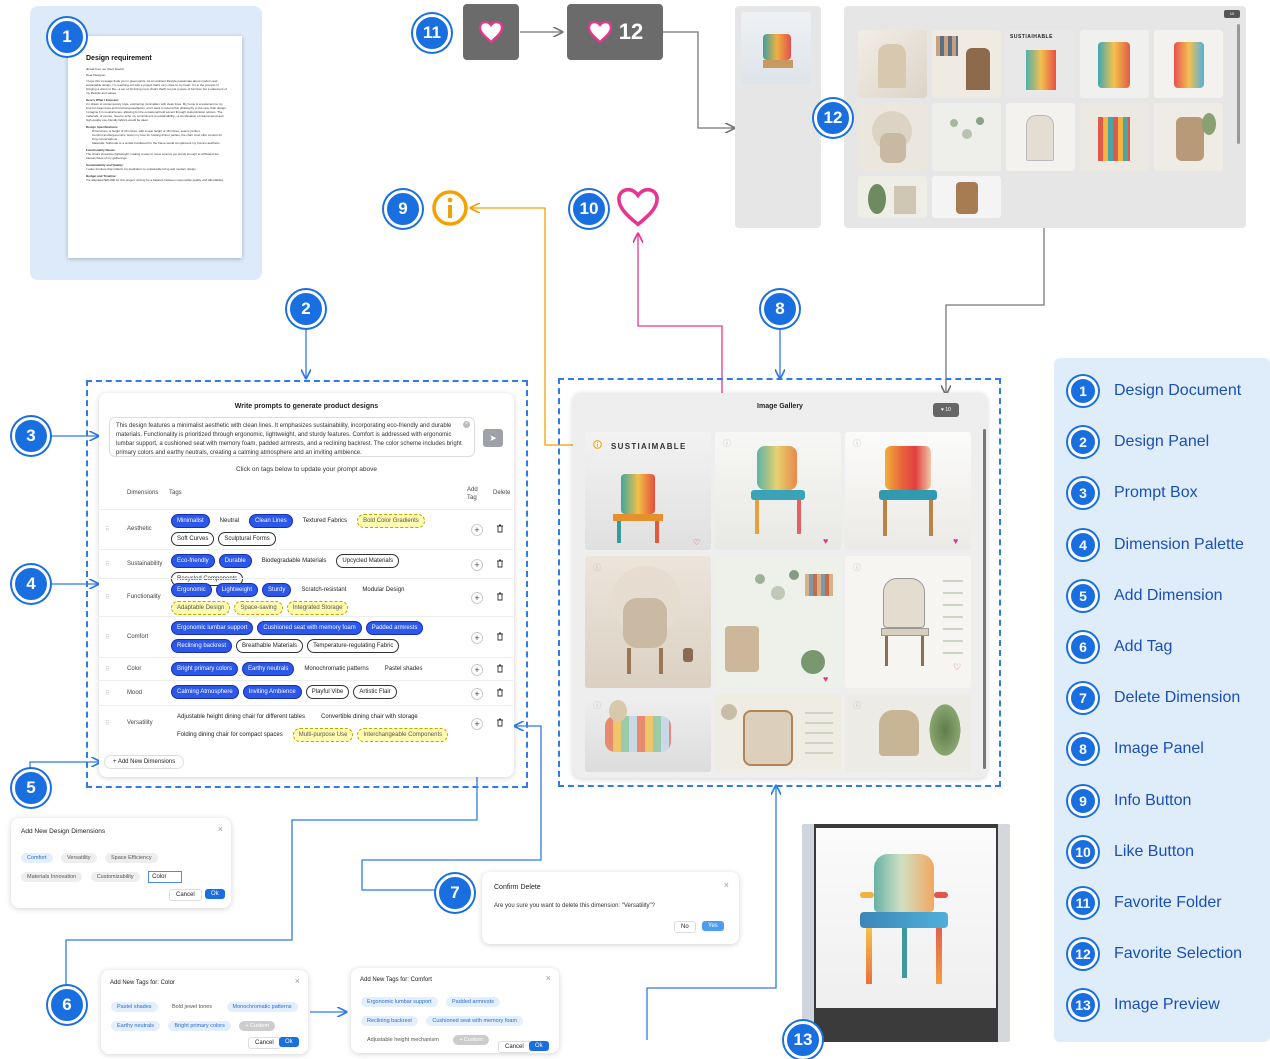  I want to click on tag-chip: Eco-friendly, so click(193, 561).